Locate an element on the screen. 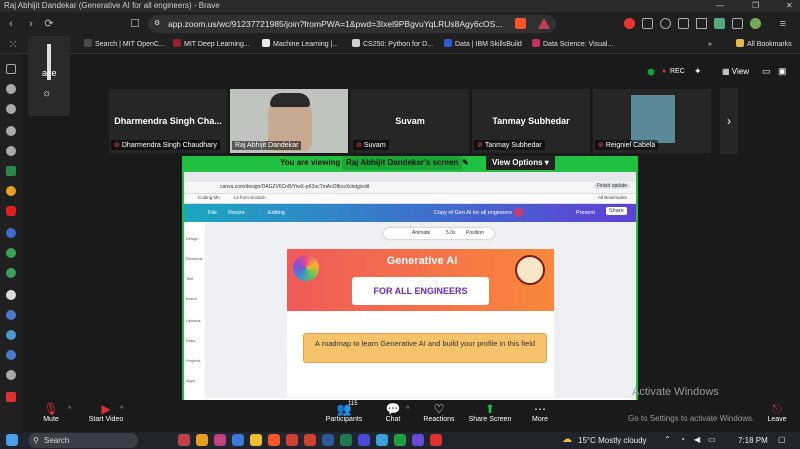 Image resolution: width=800 pixels, height=449 pixels. apps-grid-icon: ⁙ is located at coordinates (13, 45).